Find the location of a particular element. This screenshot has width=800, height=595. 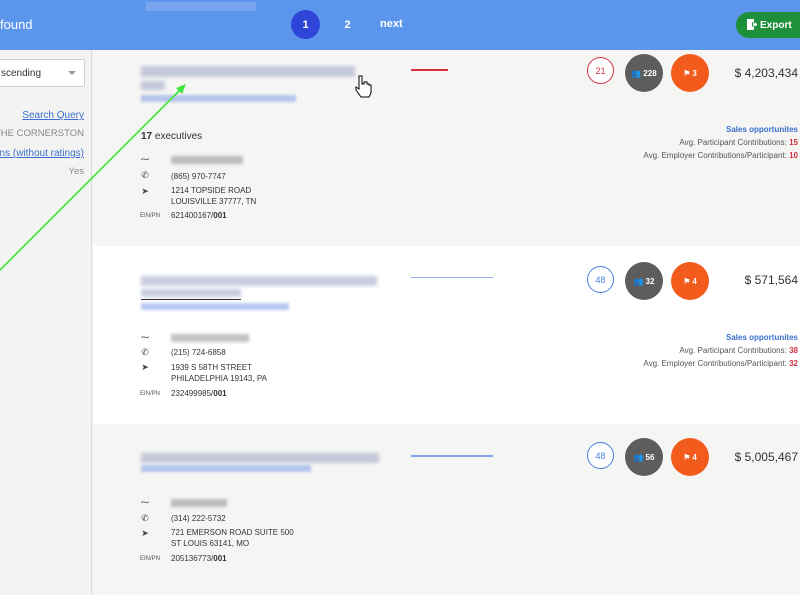

participants-badge: 👥 56 is located at coordinates (644, 457).